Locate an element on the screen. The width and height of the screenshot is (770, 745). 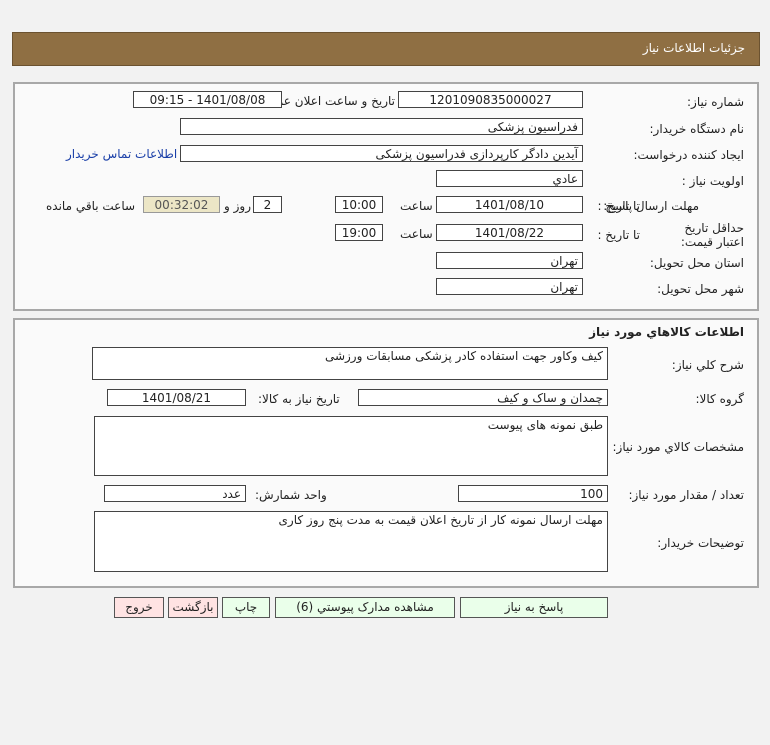
quantity-label: تعداد / مقدار مورد نیاز: is located at coordinates (686, 495).